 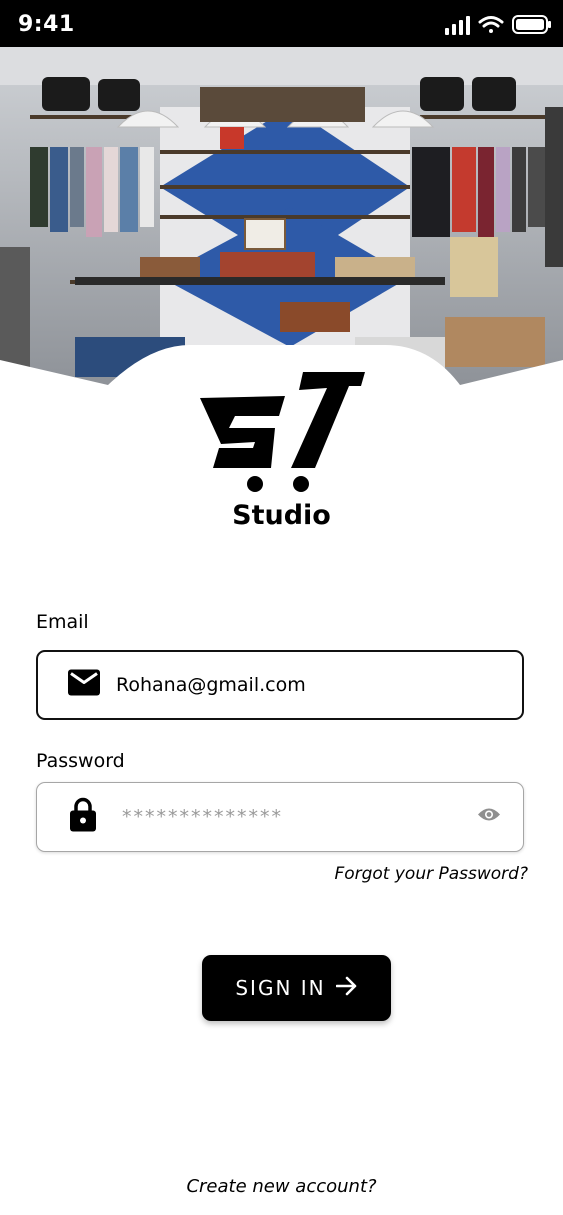 What do you see at coordinates (80, 761) in the screenshot?
I see `password-label: Password` at bounding box center [80, 761].